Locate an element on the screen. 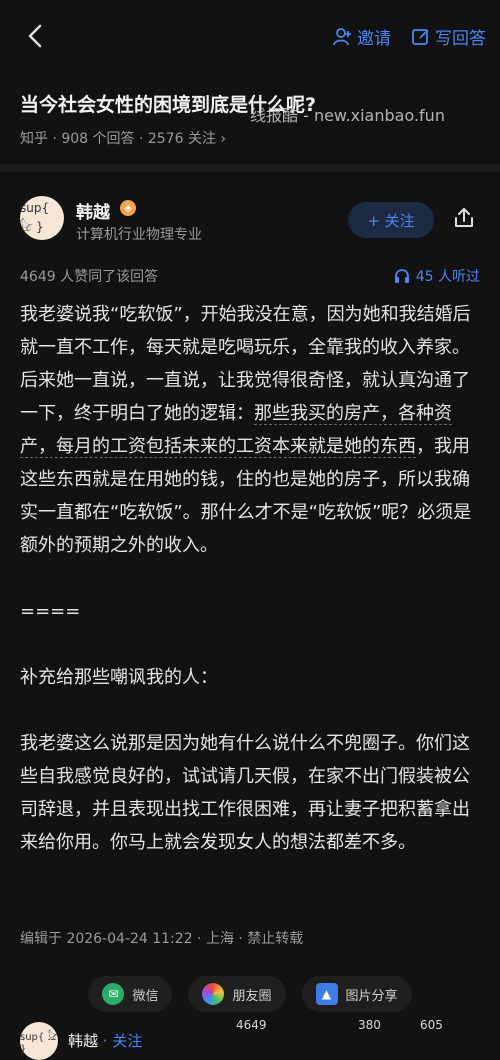 The width and height of the screenshot is (500, 1060). edit-icon is located at coordinates (420, 36).